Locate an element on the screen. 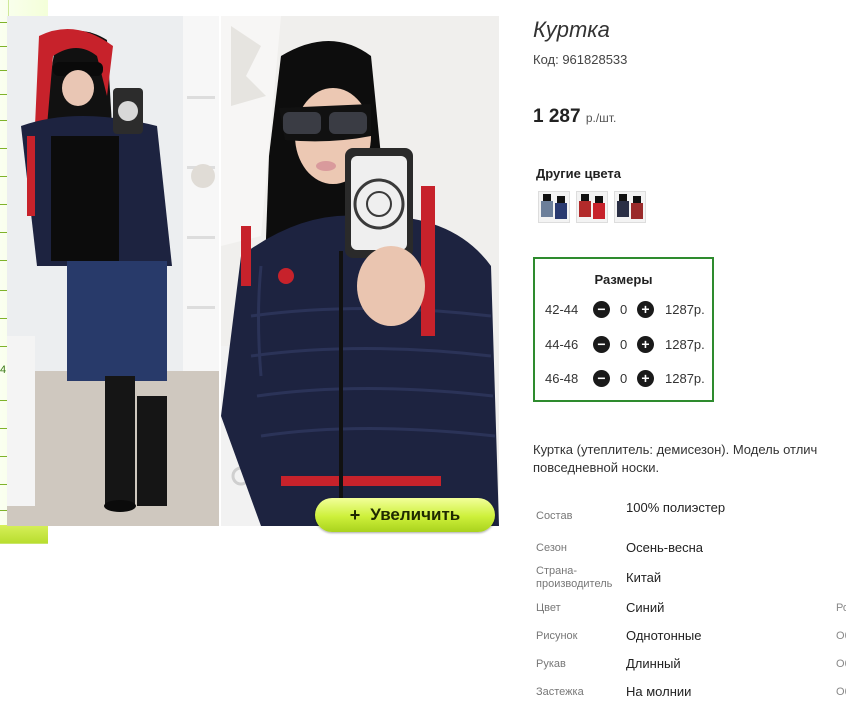  property-value: 100% полиэстер is located at coordinates (676, 507).